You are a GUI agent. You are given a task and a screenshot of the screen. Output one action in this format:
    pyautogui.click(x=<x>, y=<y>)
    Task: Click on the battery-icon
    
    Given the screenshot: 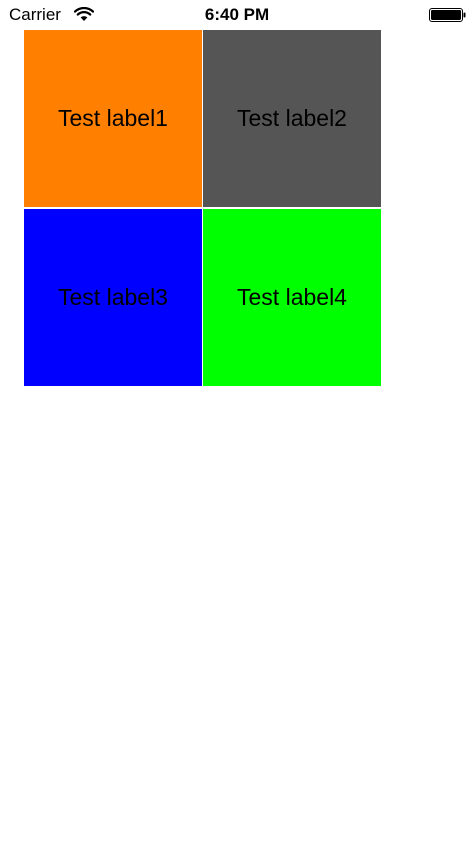 What is the action you would take?
    pyautogui.click(x=448, y=15)
    